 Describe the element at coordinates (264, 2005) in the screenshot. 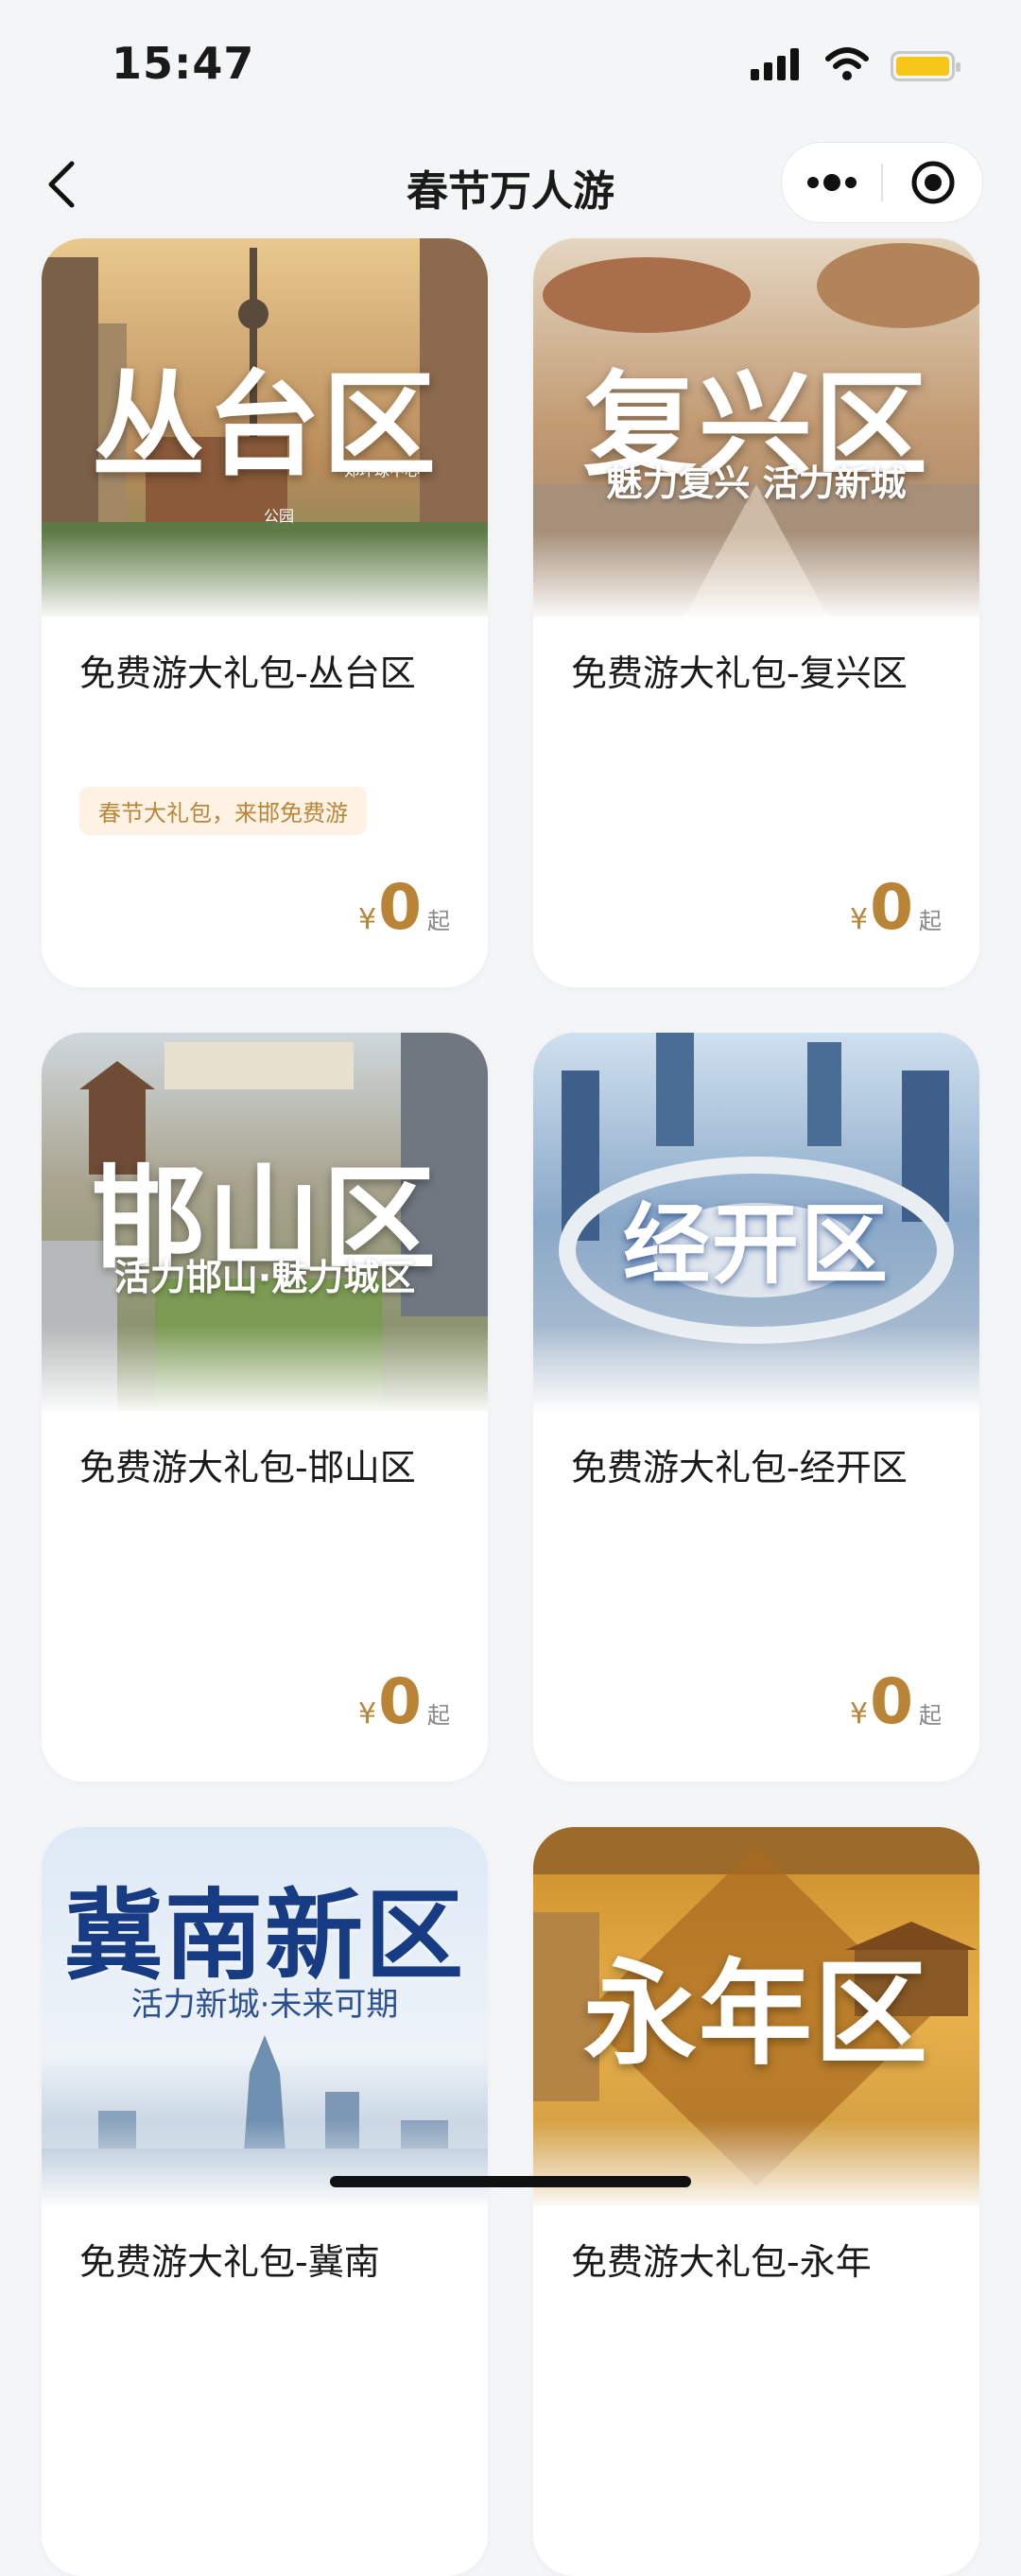

I see `banner-subtitle: 活力新城·未来可期` at that location.